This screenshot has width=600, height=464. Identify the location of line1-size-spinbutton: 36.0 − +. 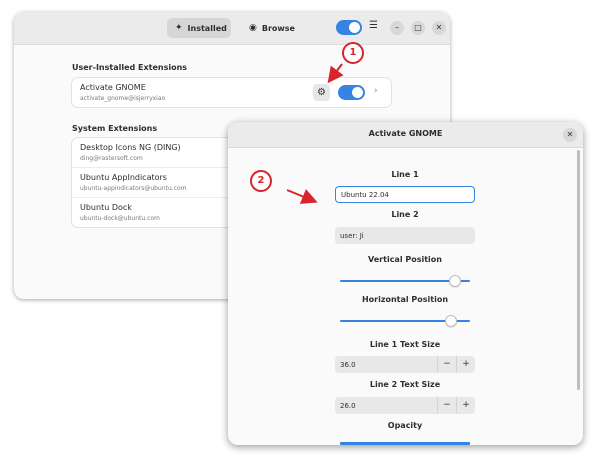
(405, 364).